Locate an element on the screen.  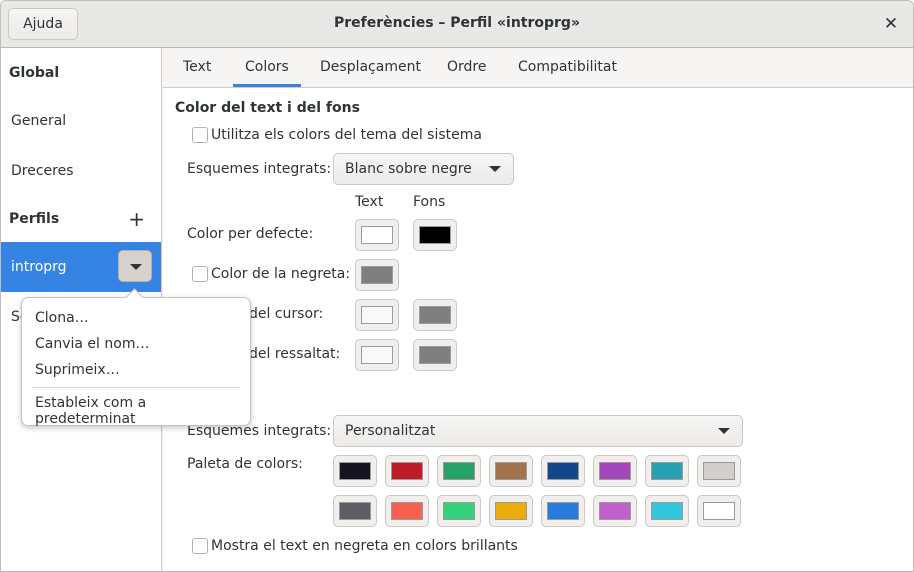
sidebar-item-profile: introprg is located at coordinates (81, 267).